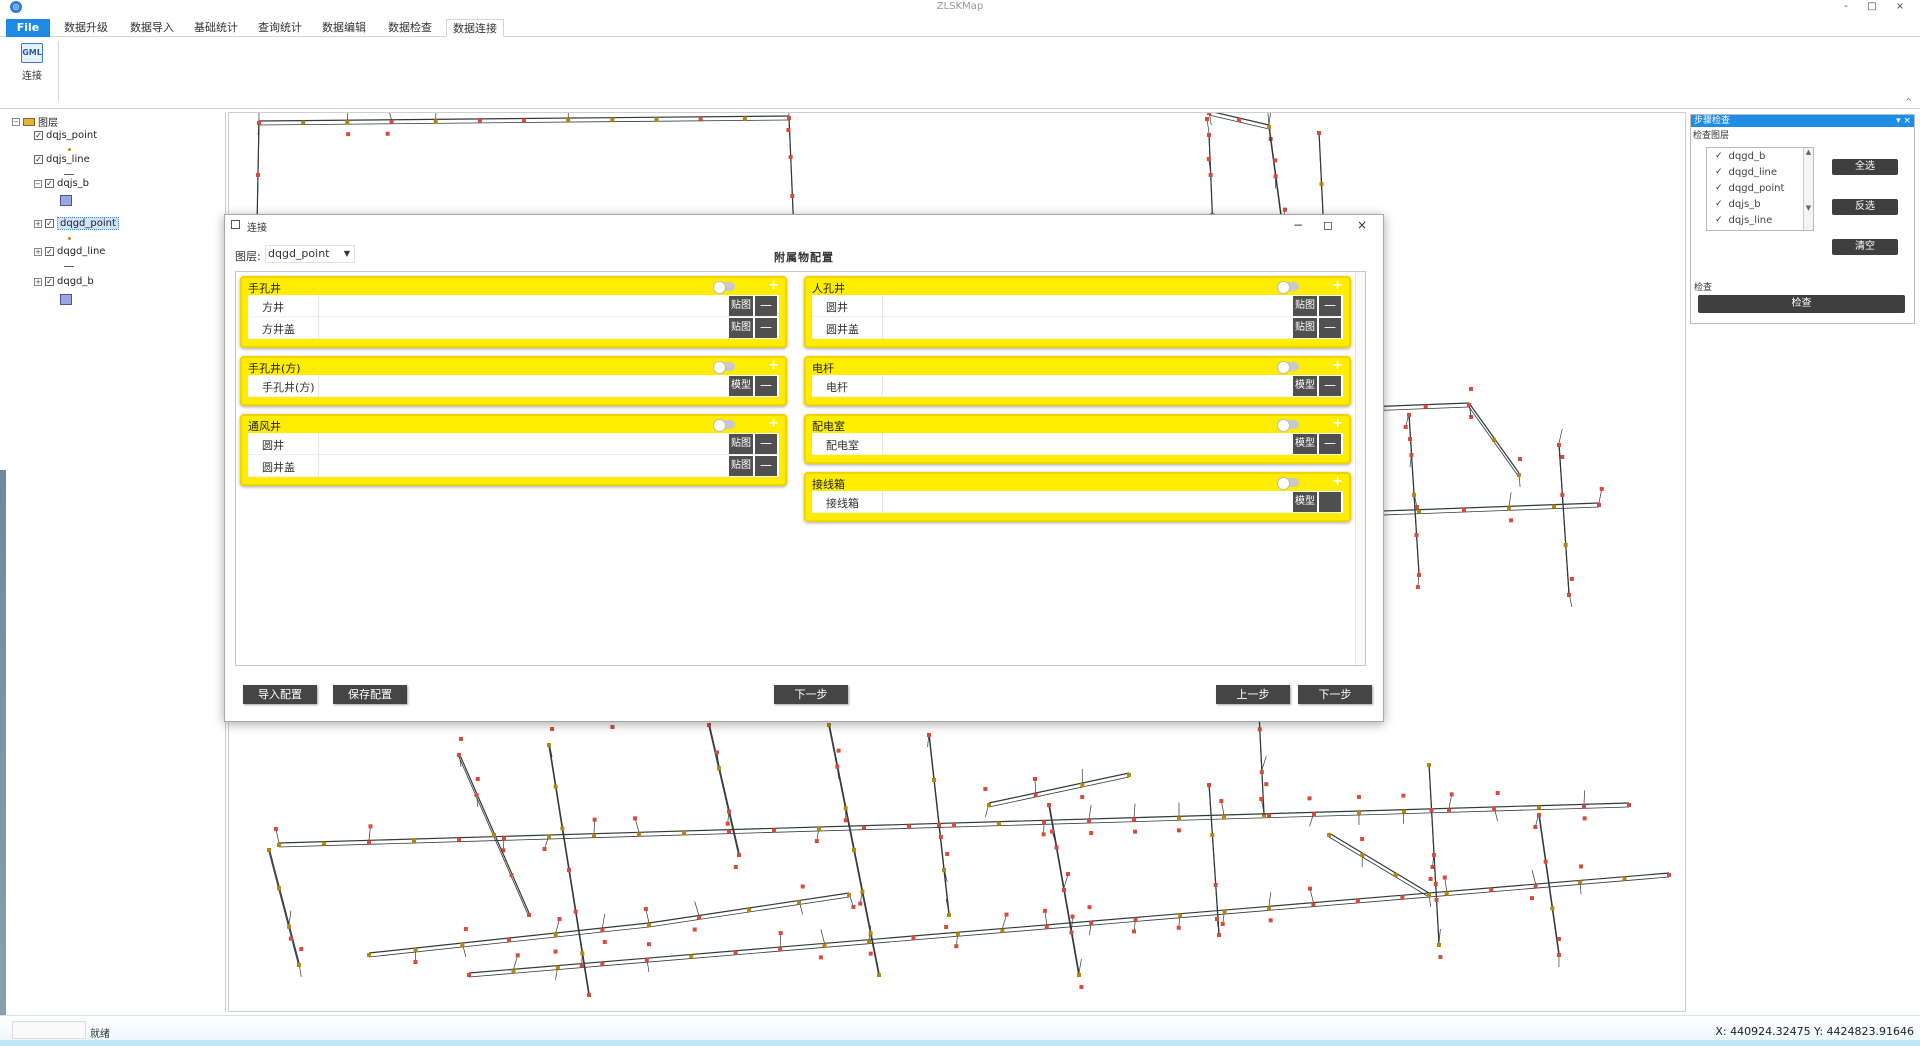 The width and height of the screenshot is (1920, 1046). Describe the element at coordinates (65, 135) in the screenshot. I see `layer-item-dqjs-point: ✓ dqjs_point` at that location.